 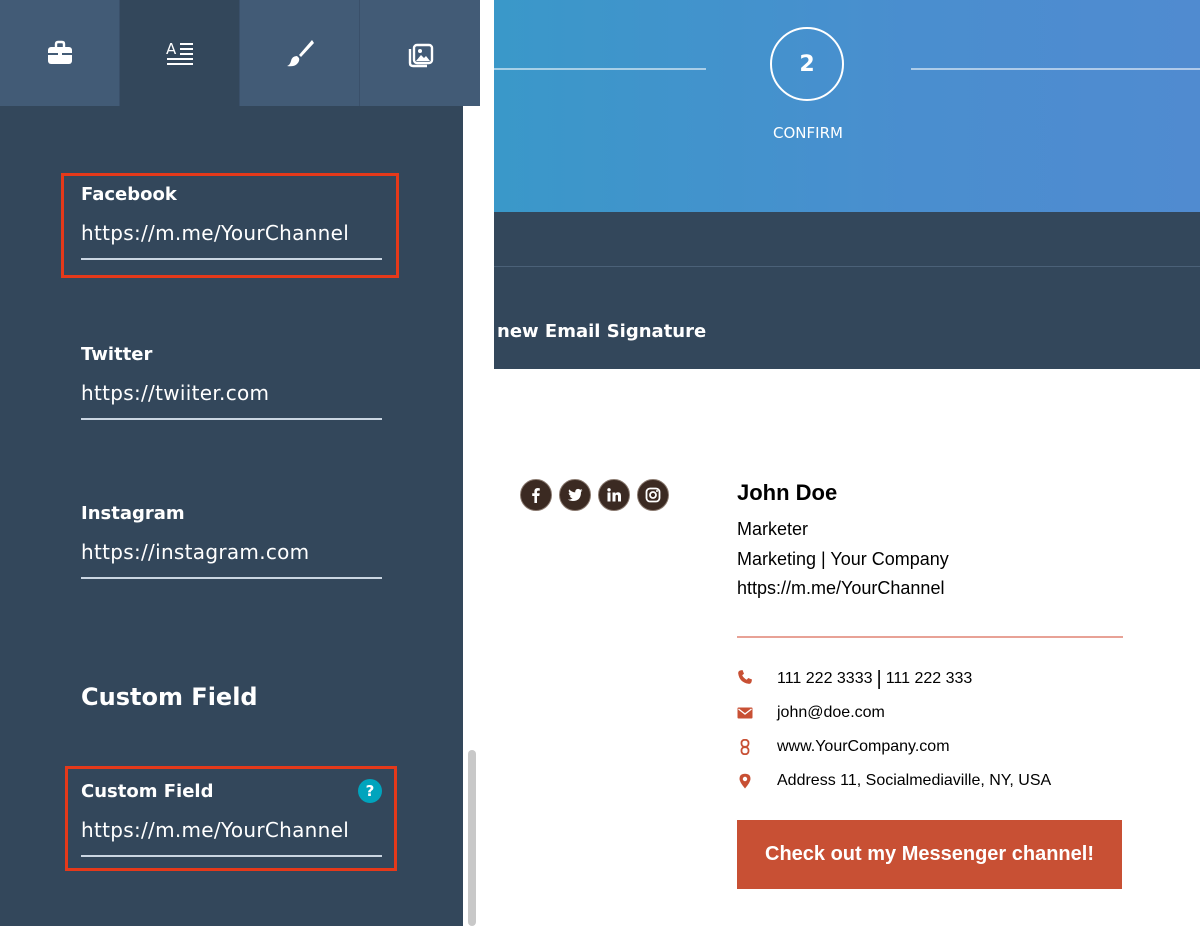 What do you see at coordinates (175, 393) in the screenshot?
I see `twitter-input: https://twiiter.com` at bounding box center [175, 393].